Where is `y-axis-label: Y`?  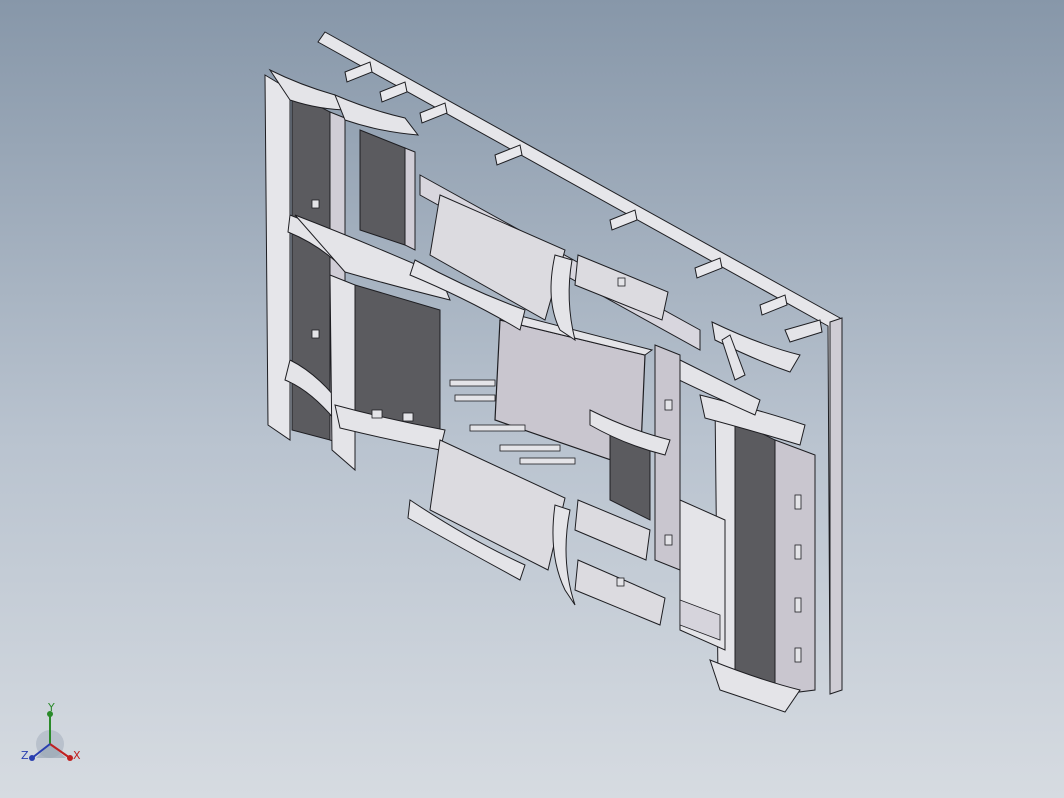 y-axis-label: Y is located at coordinates (51, 707).